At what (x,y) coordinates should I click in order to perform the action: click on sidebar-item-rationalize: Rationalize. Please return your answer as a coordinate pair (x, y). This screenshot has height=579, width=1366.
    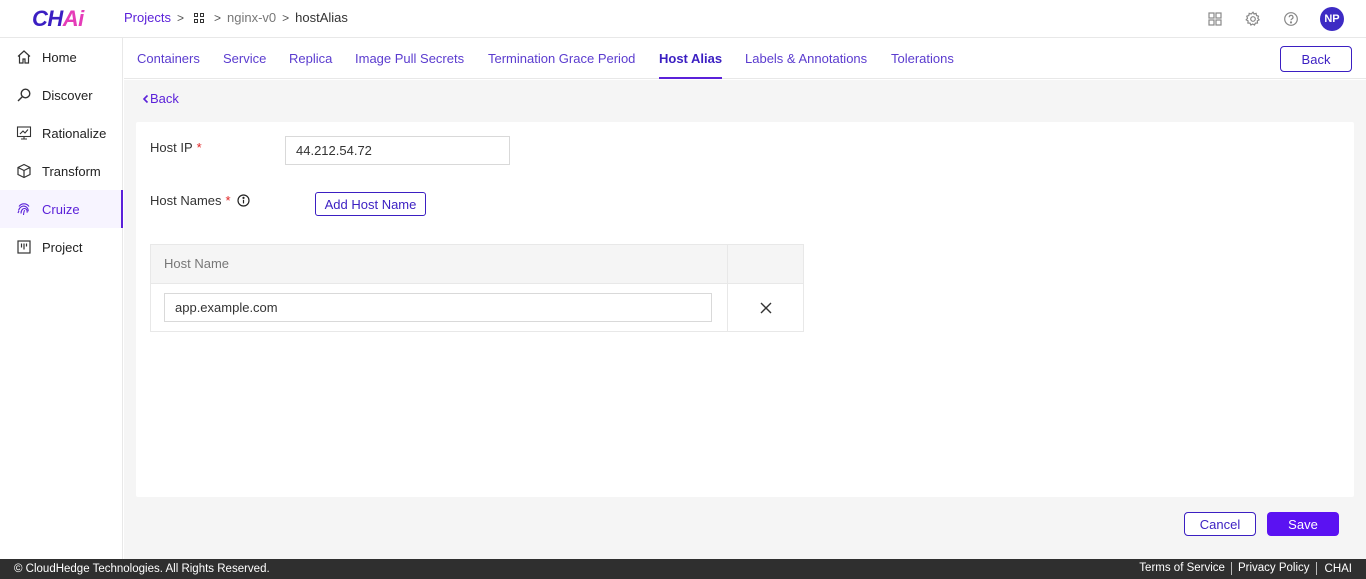
    Looking at the image, I should click on (61, 133).